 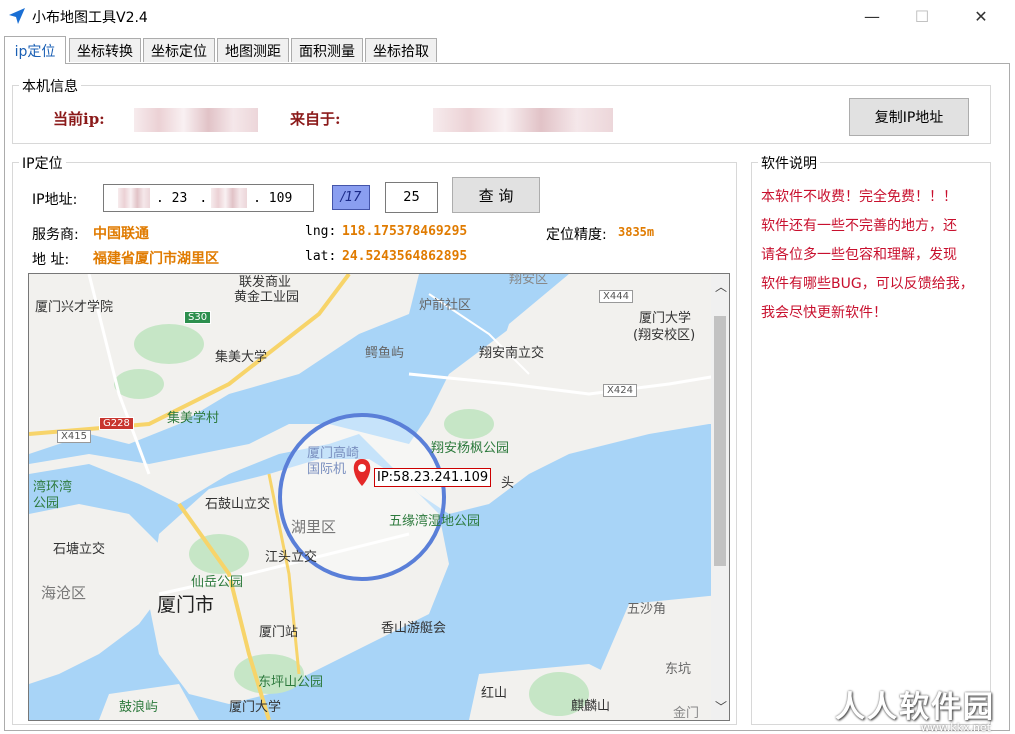 What do you see at coordinates (507, 16) in the screenshot?
I see `title-bar: 小布地图工具V2.4 — ☐ ✕` at bounding box center [507, 16].